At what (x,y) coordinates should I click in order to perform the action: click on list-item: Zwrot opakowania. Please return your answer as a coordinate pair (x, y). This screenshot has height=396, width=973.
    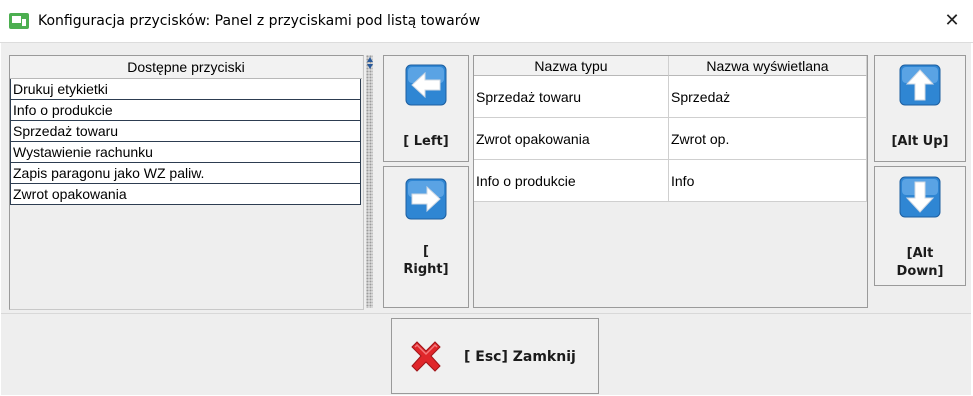
    Looking at the image, I should click on (185, 194).